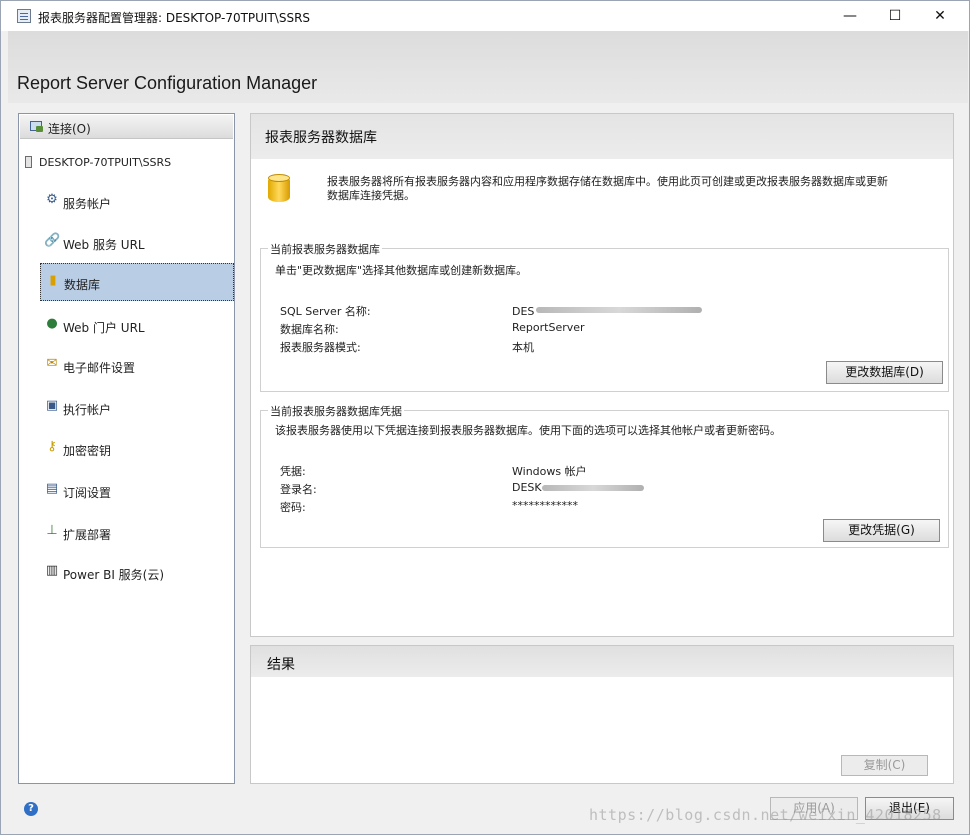 The height and width of the screenshot is (835, 970). What do you see at coordinates (104, 245) in the screenshot?
I see `sidebar-item-label: Web 服务 URL` at bounding box center [104, 245].